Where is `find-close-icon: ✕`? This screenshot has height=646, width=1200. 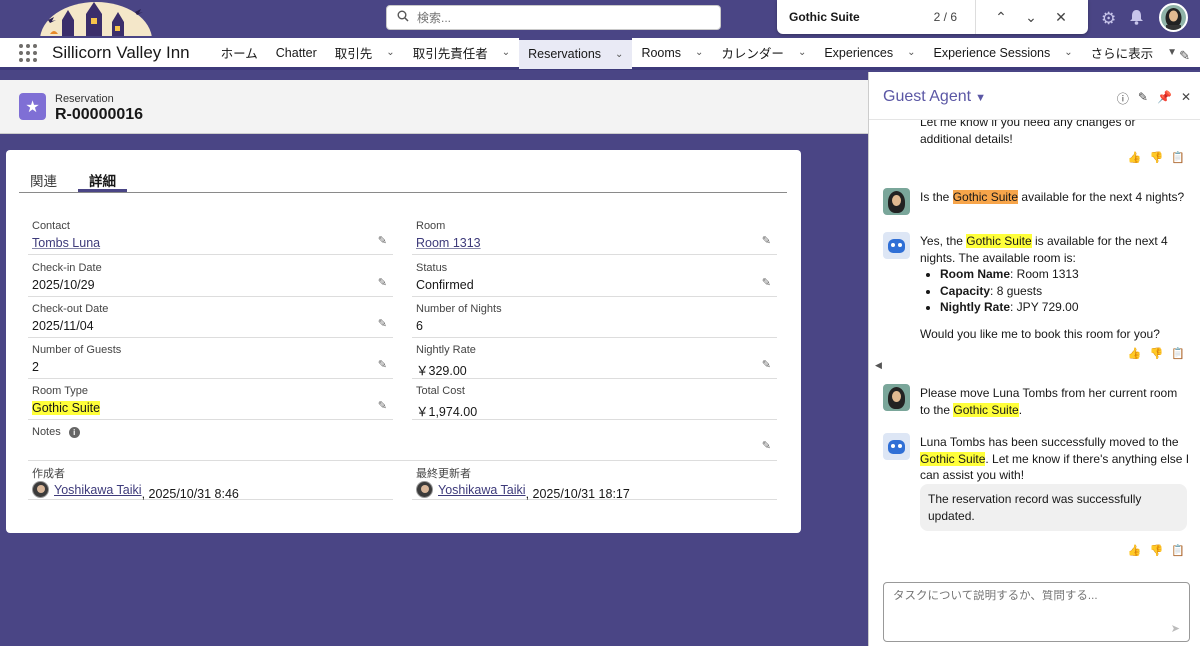 find-close-icon: ✕ is located at coordinates (1061, 17).